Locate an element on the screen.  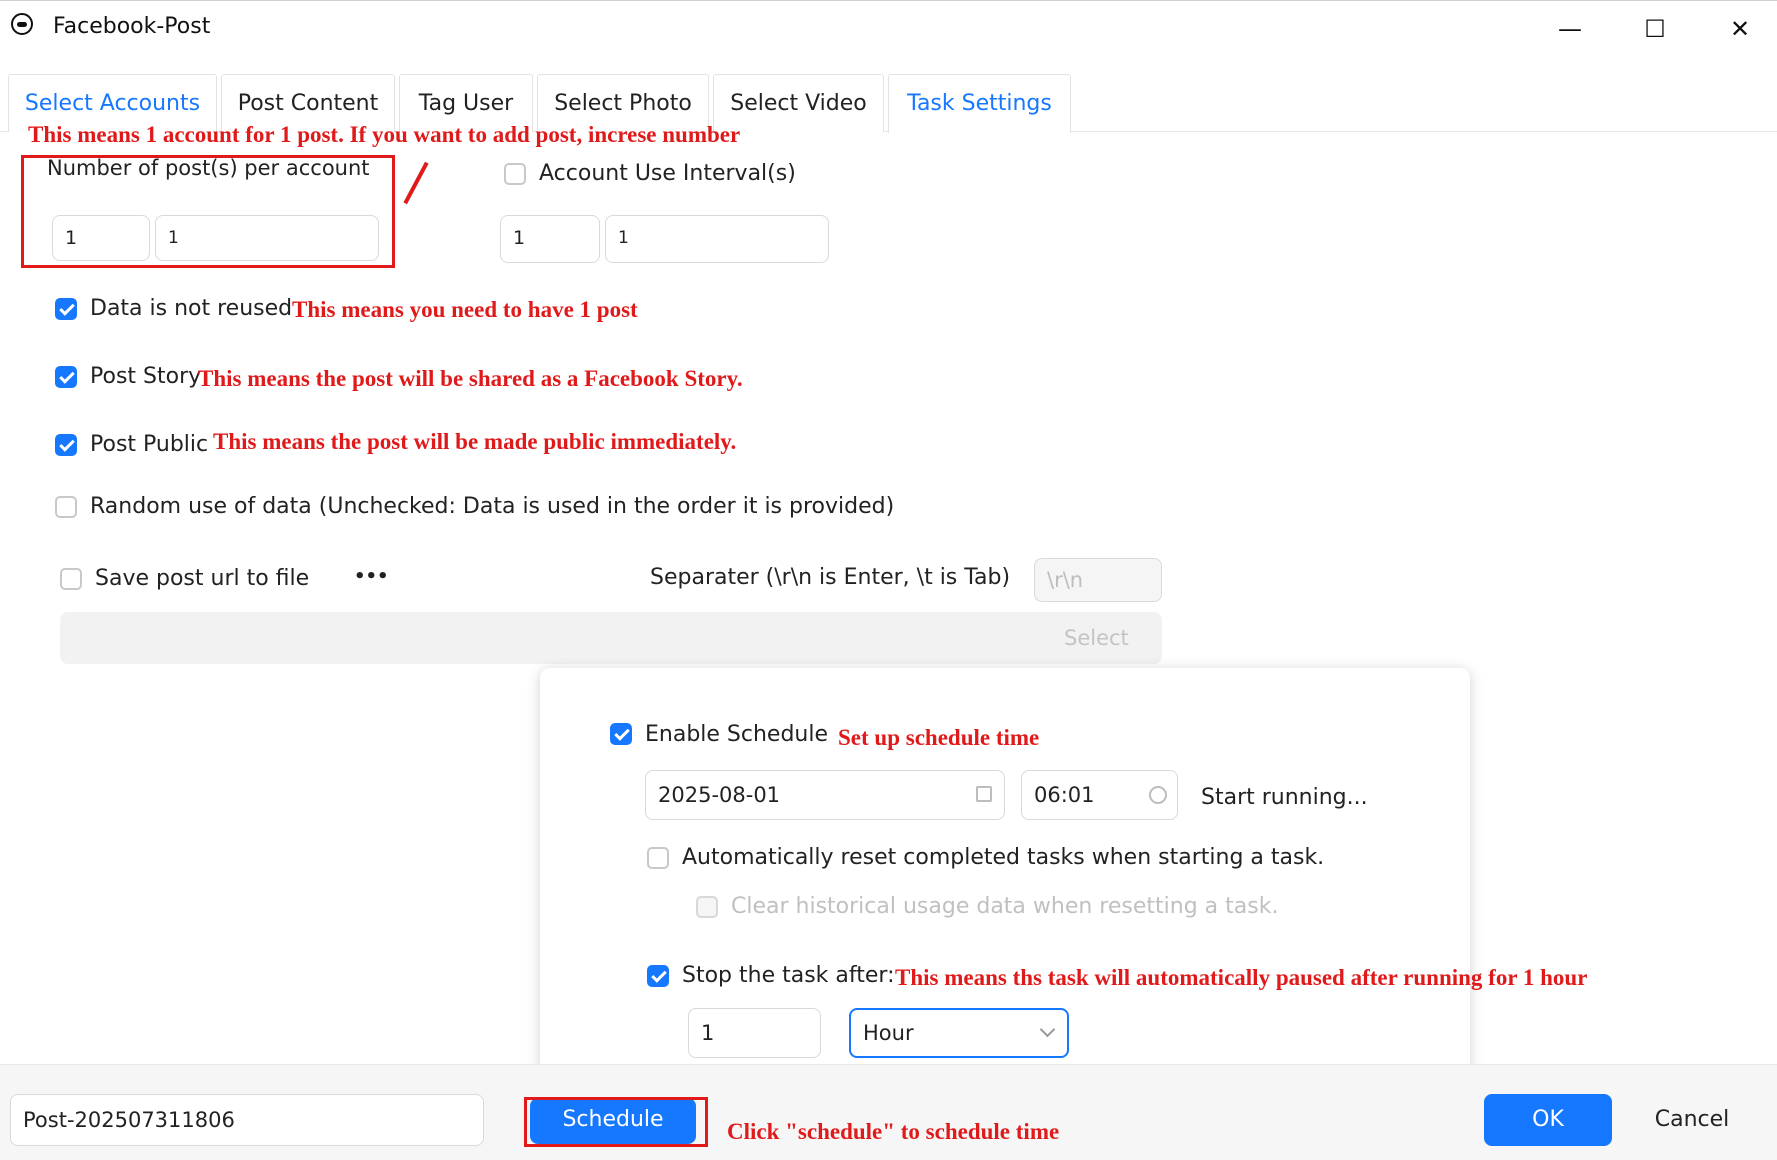
schedule-time-input: 06:01 is located at coordinates (1099, 795).